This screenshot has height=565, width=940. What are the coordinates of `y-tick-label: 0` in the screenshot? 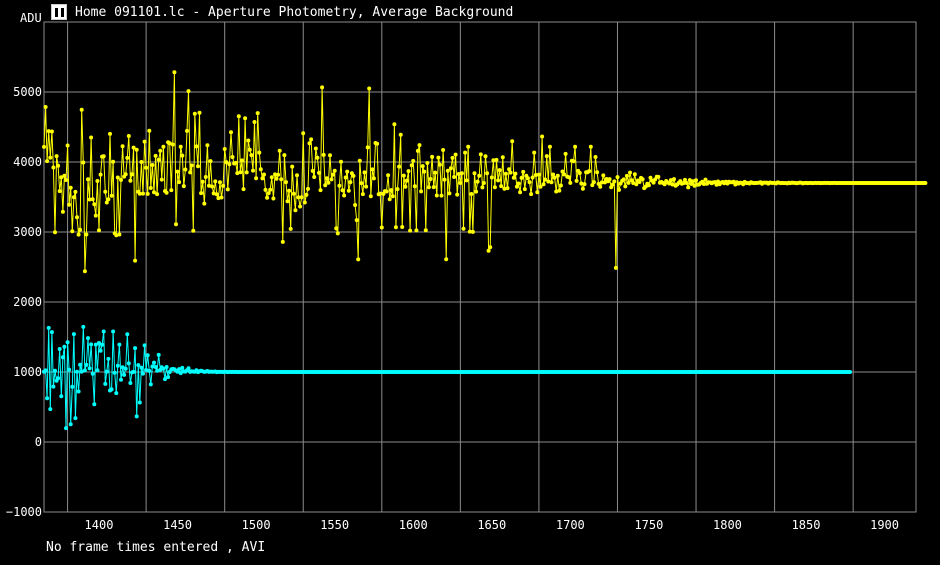 It's located at (38, 442).